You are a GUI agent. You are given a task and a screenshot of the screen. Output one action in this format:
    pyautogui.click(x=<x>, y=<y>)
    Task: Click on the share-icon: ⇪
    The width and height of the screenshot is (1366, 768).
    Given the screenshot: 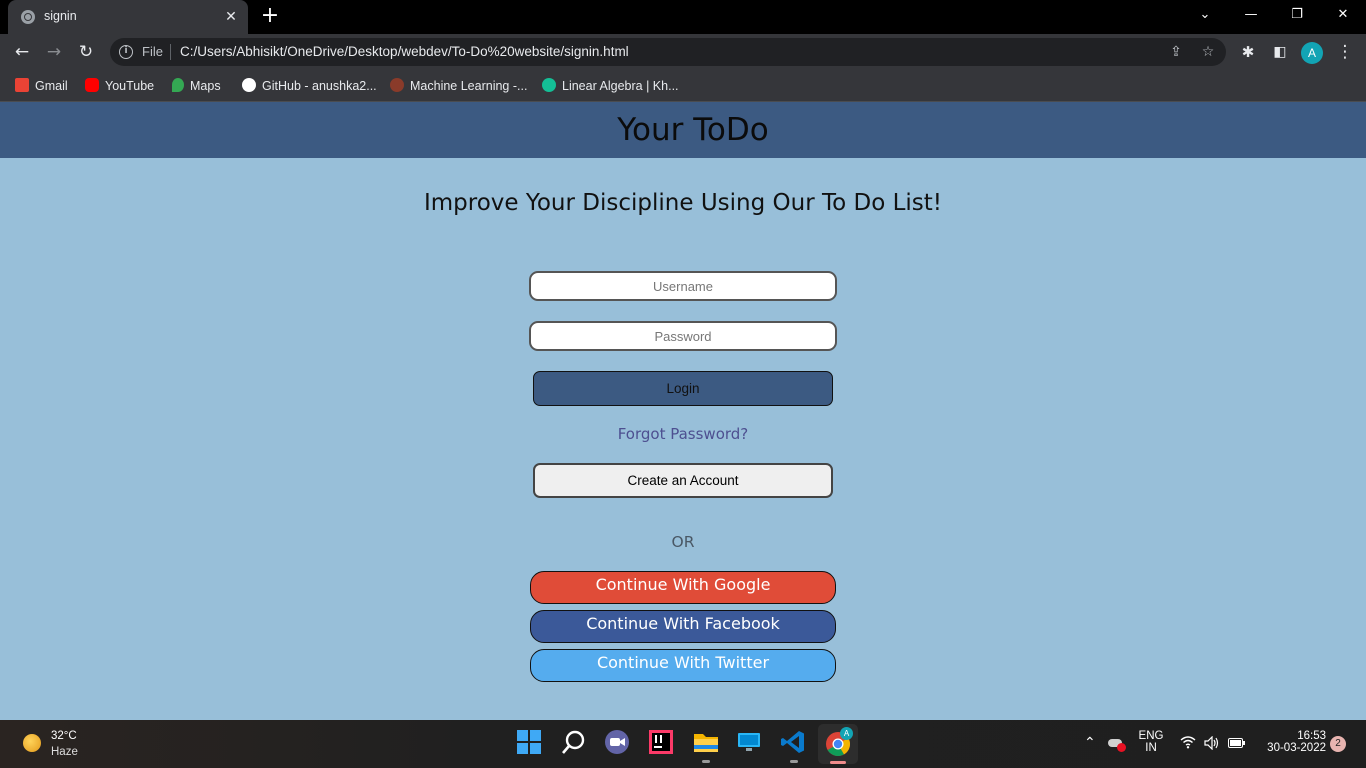 What is the action you would take?
    pyautogui.click(x=1176, y=52)
    